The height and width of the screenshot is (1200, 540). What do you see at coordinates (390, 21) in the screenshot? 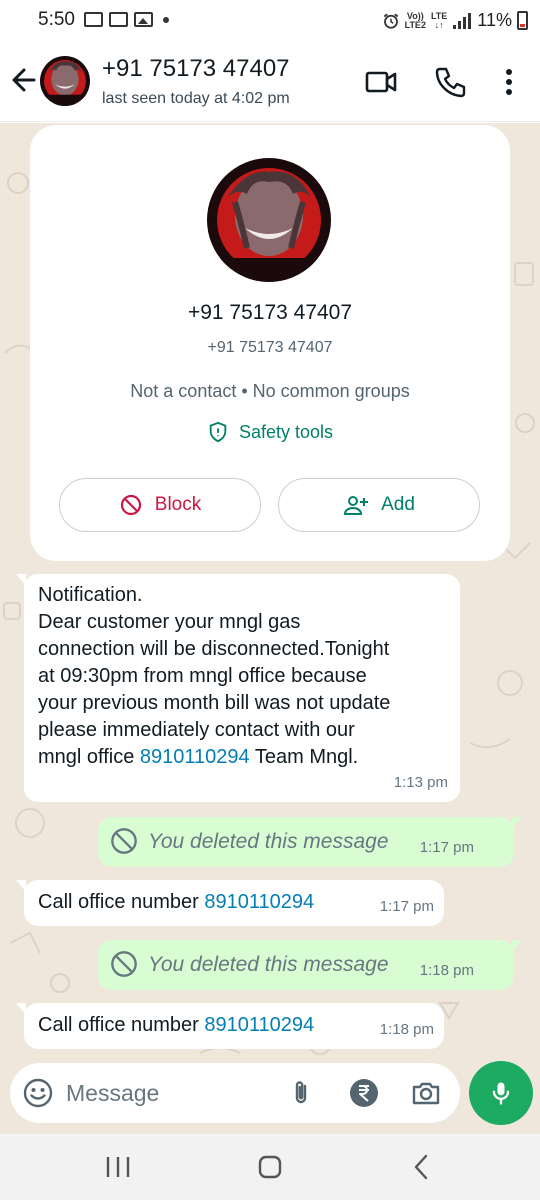
I see `alarm-icon` at bounding box center [390, 21].